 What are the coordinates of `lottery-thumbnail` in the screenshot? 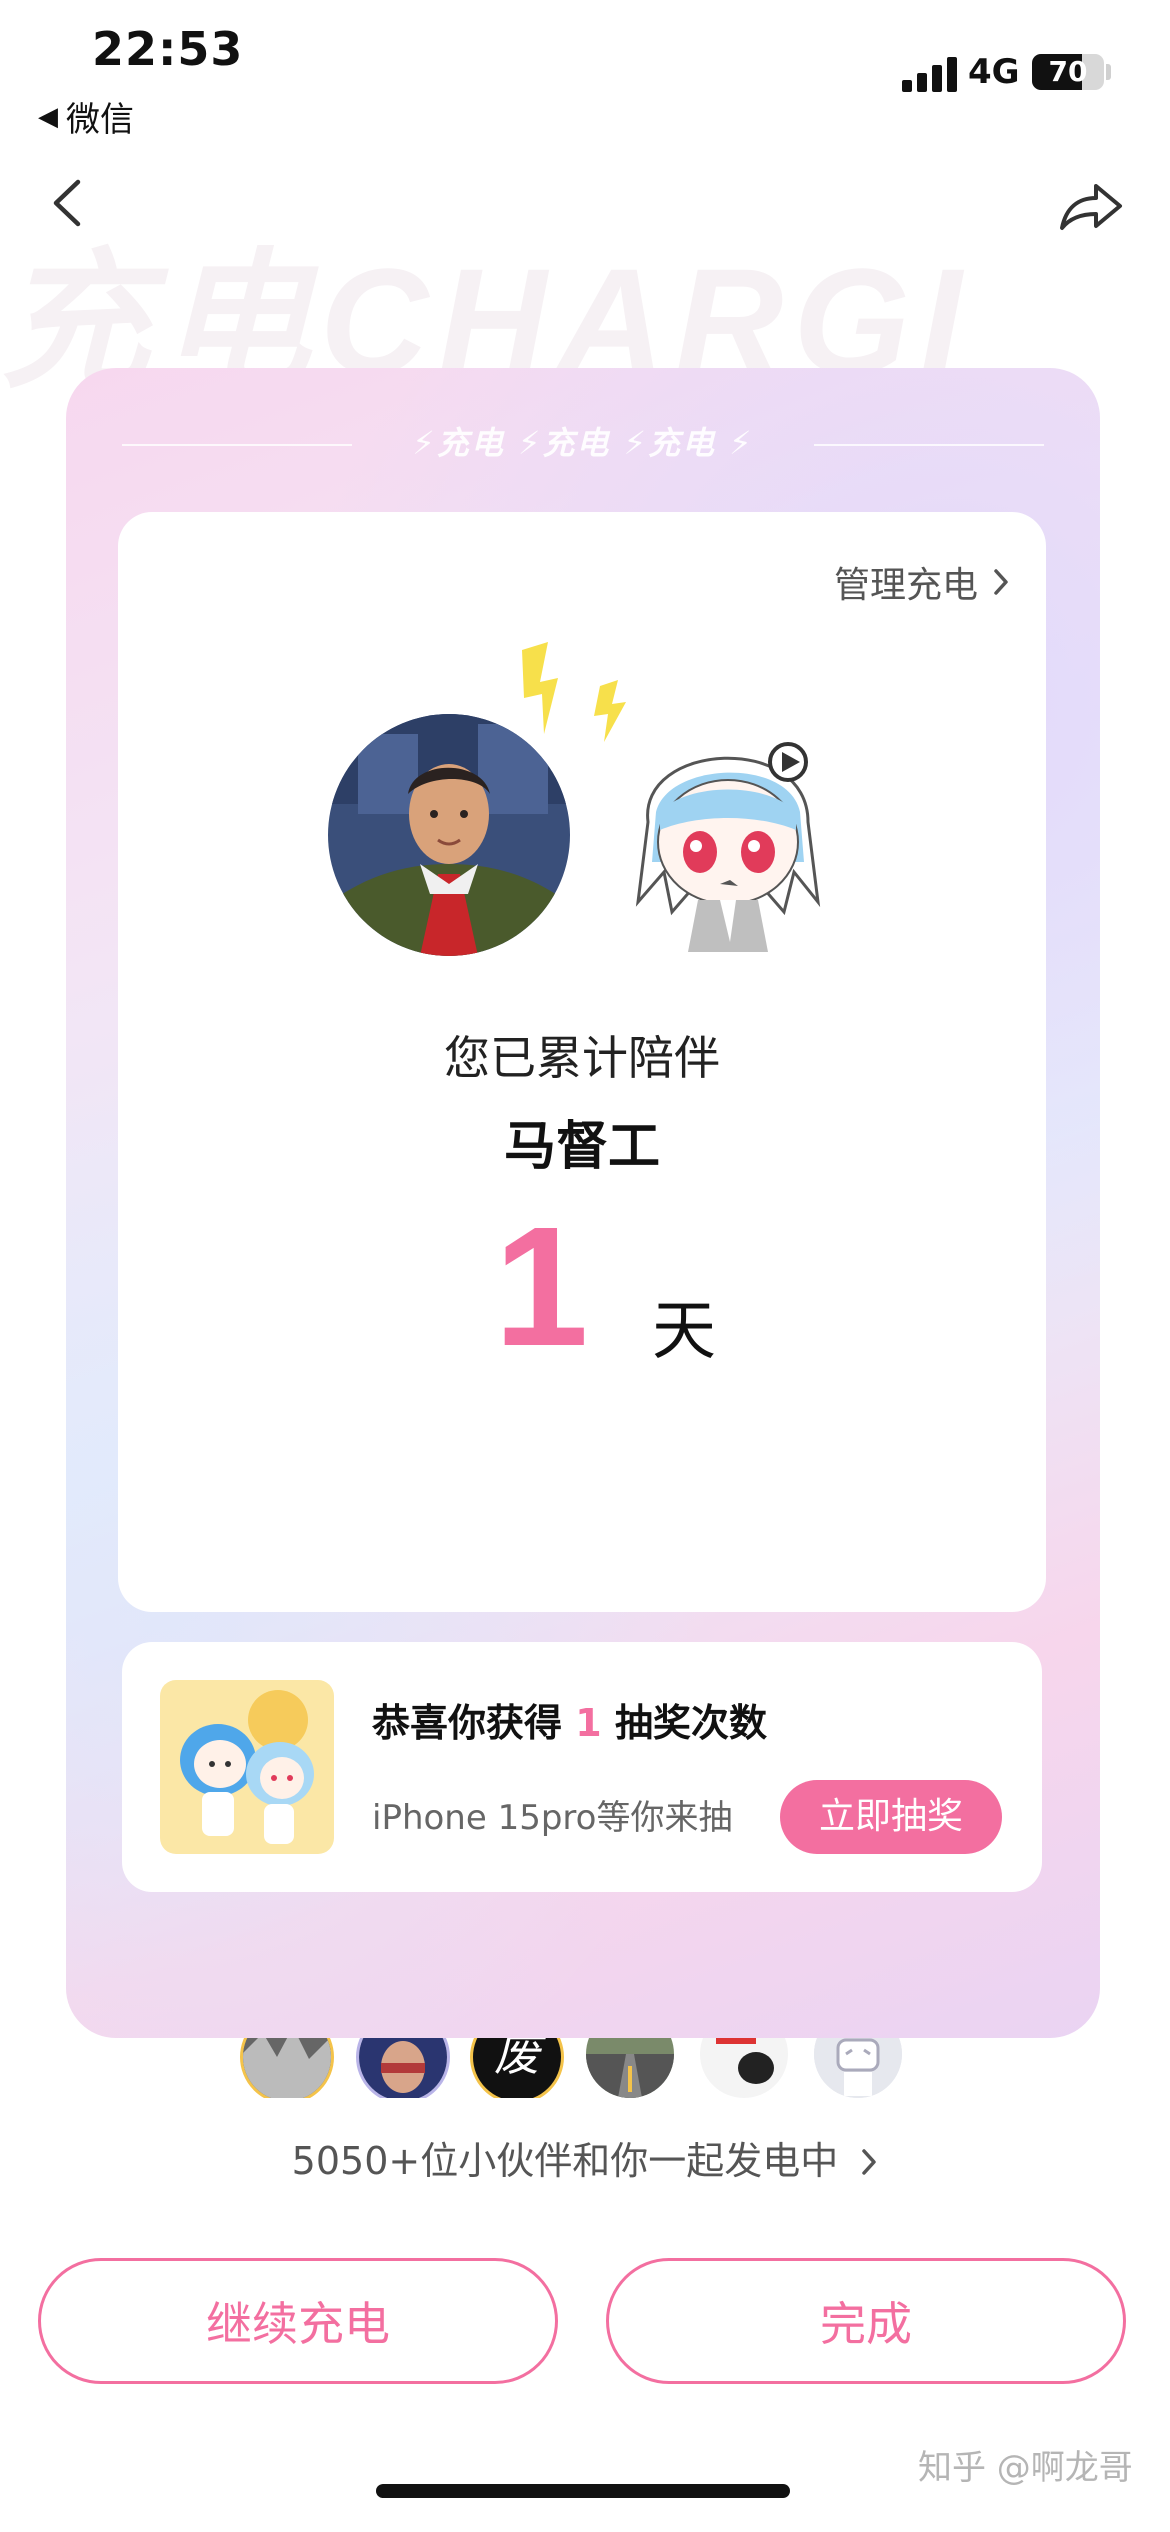 It's located at (247, 1767).